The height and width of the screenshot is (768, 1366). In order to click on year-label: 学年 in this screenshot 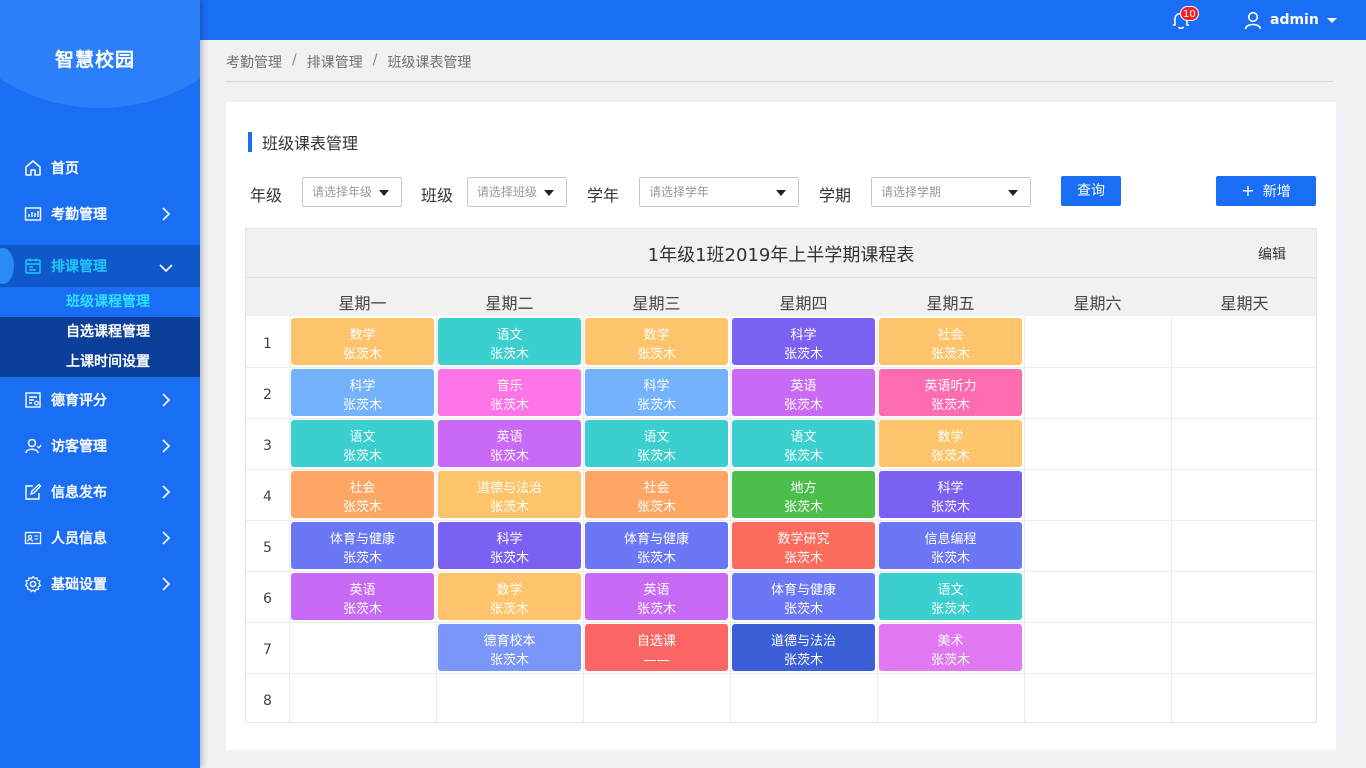, I will do `click(603, 195)`.